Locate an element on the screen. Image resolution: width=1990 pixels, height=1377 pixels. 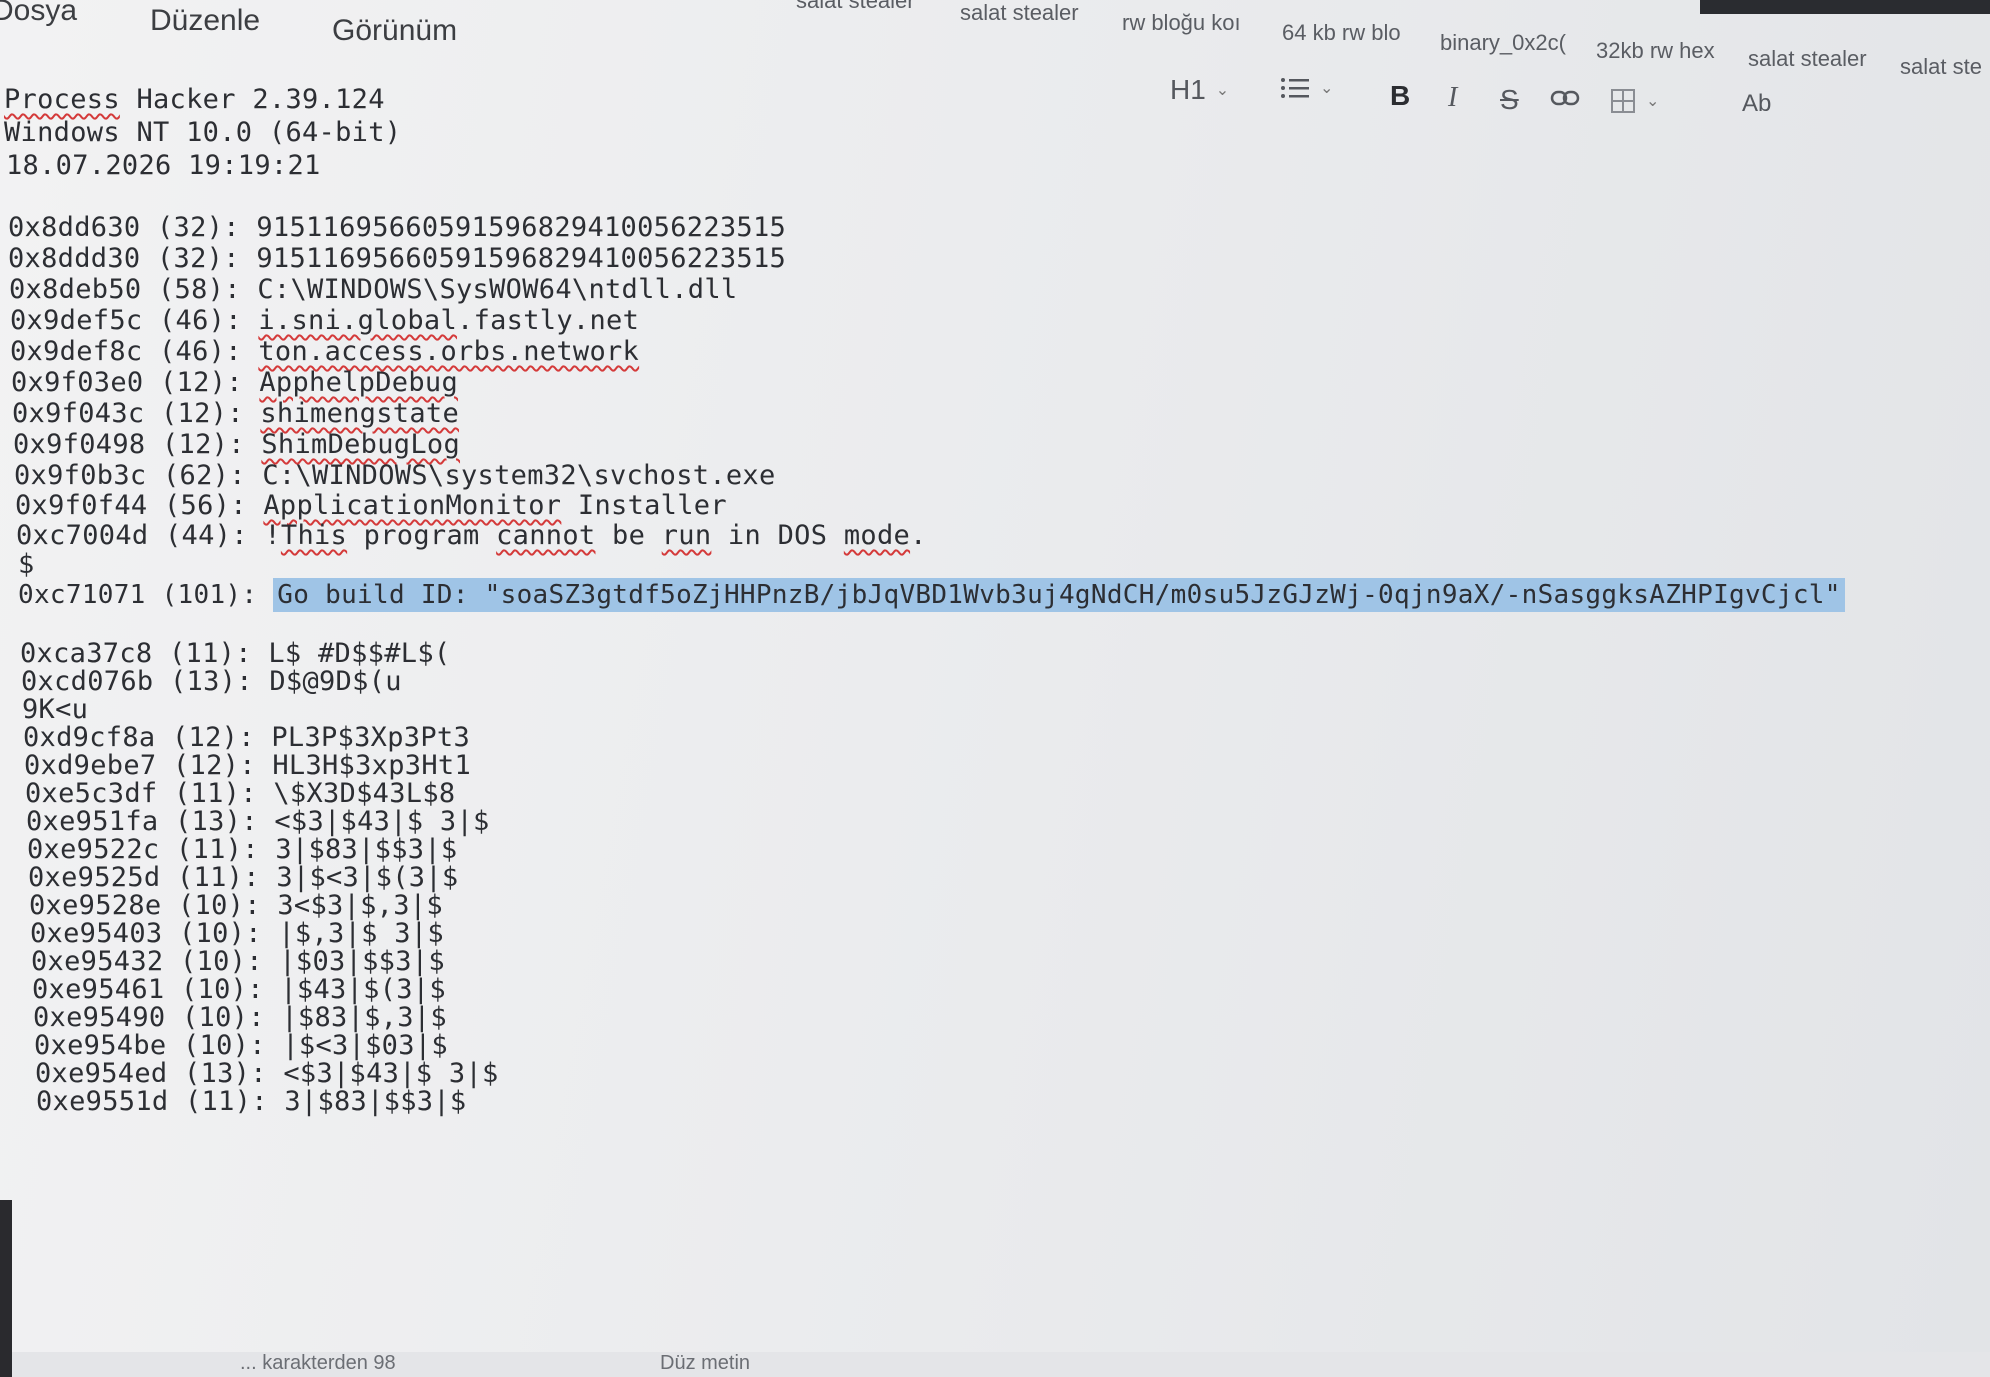
menu-file: Dosya is located at coordinates (38, 14).